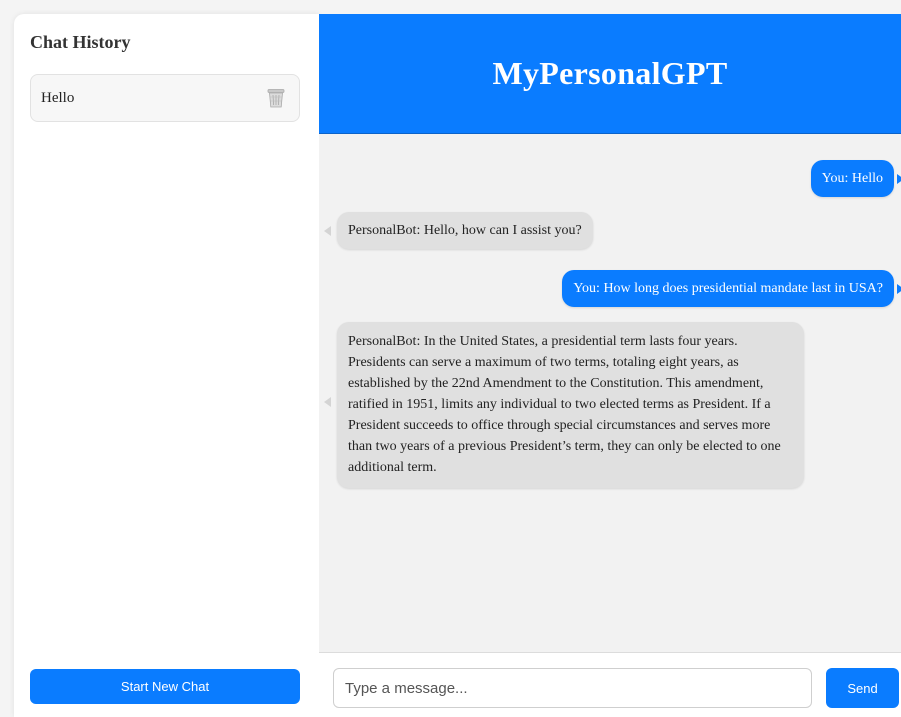 Image resolution: width=901 pixels, height=717 pixels. What do you see at coordinates (862, 688) in the screenshot?
I see `send-button: Send` at bounding box center [862, 688].